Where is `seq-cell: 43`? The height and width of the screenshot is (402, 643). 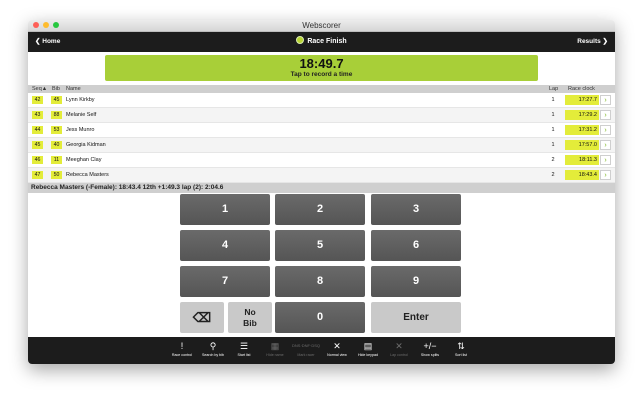 seq-cell: 43 is located at coordinates (37, 115).